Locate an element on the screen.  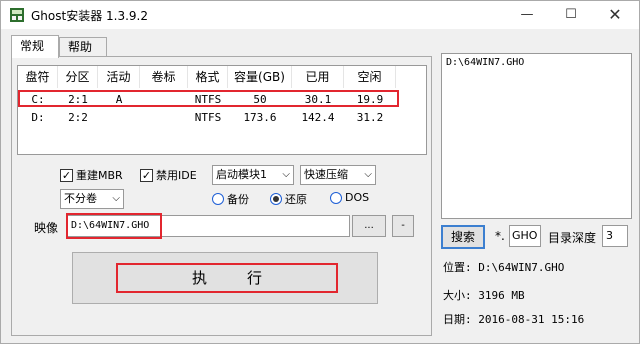
minimize-button: — is located at coordinates (527, 15).